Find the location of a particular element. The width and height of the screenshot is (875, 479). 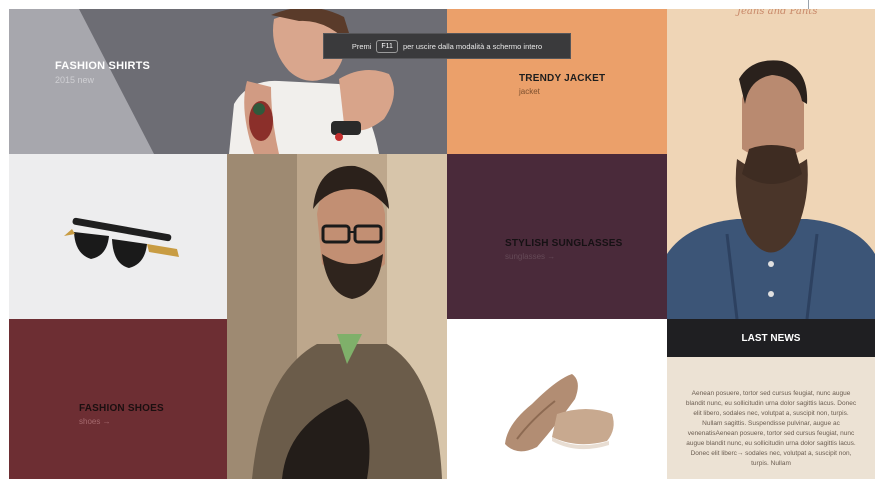

last-news-heading: LAST NEWS is located at coordinates (771, 338).